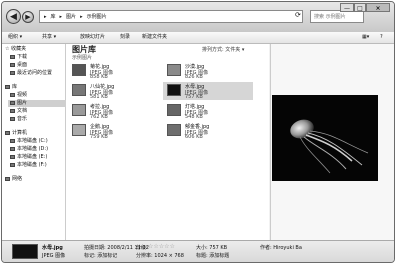  Describe the element at coordinates (13, 16) in the screenshot. I see `back-button: ◀` at that location.